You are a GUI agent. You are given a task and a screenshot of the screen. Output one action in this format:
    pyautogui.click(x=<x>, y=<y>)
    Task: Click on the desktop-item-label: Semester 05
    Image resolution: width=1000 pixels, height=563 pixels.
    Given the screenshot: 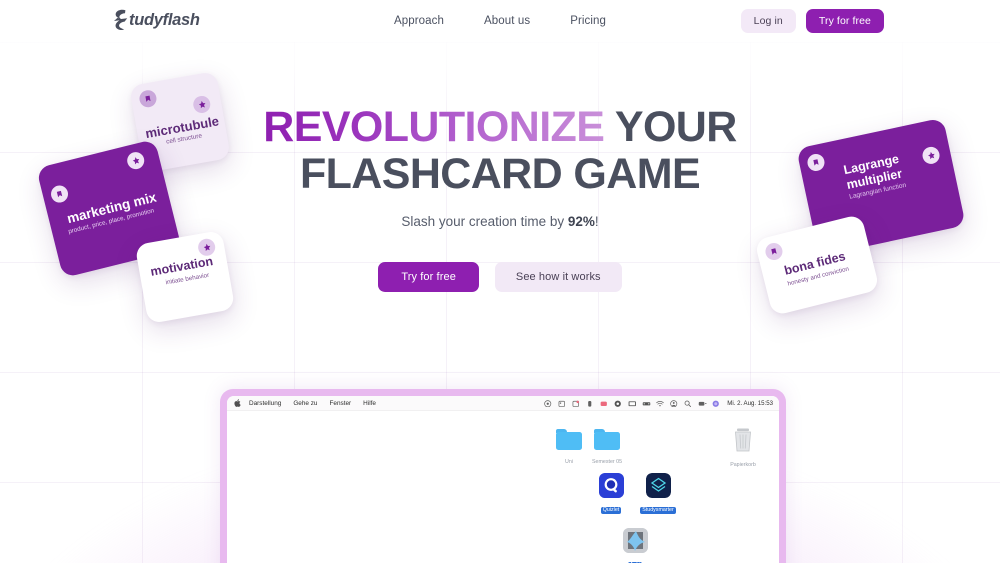 What is the action you would take?
    pyautogui.click(x=607, y=462)
    